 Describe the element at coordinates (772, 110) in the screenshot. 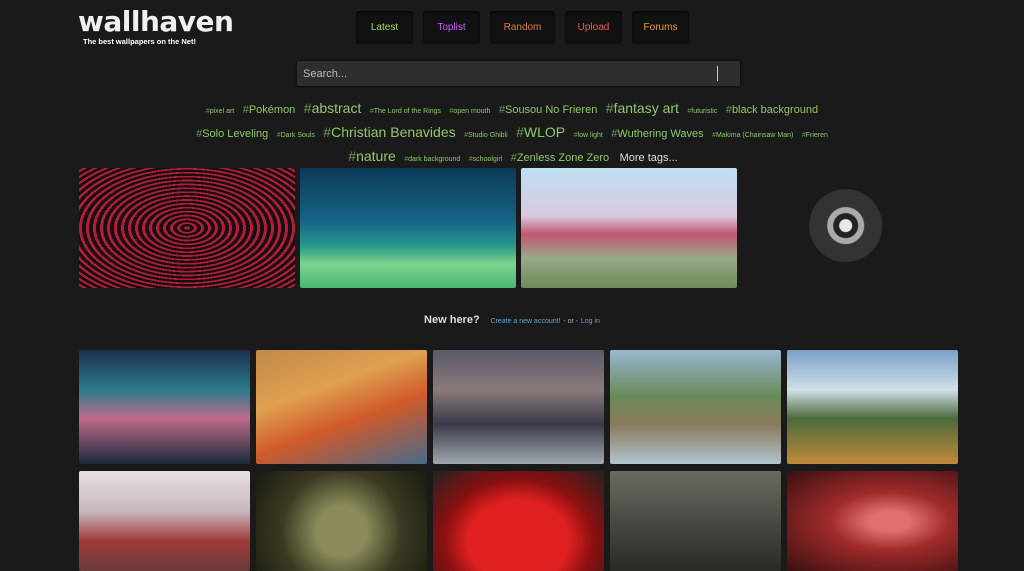

I see `tag-link: #black background` at that location.